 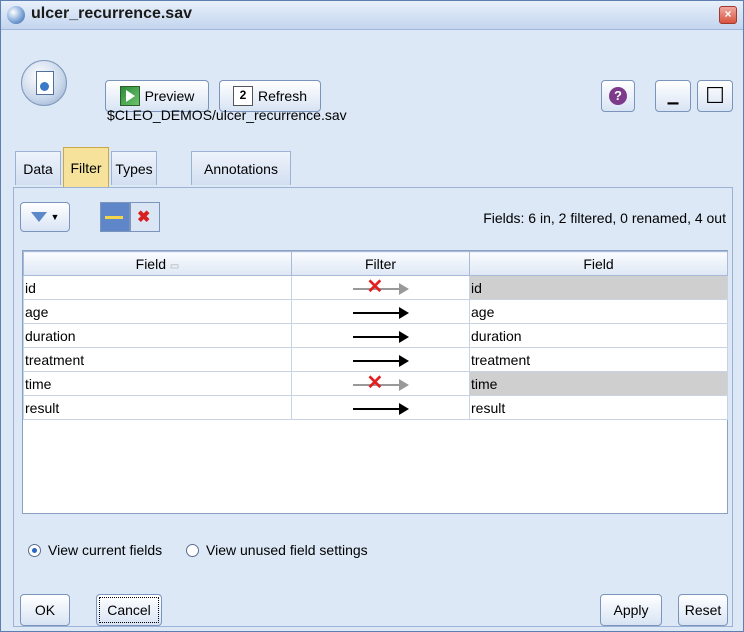 I want to click on apply-button: Apply, so click(x=631, y=610).